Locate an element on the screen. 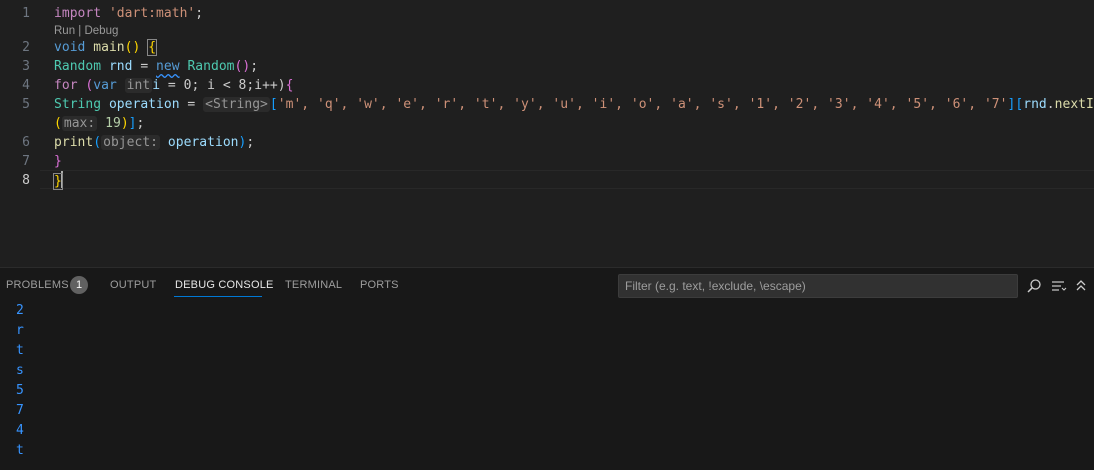 This screenshot has height=470, width=1094. void-keyword: void is located at coordinates (70, 47).